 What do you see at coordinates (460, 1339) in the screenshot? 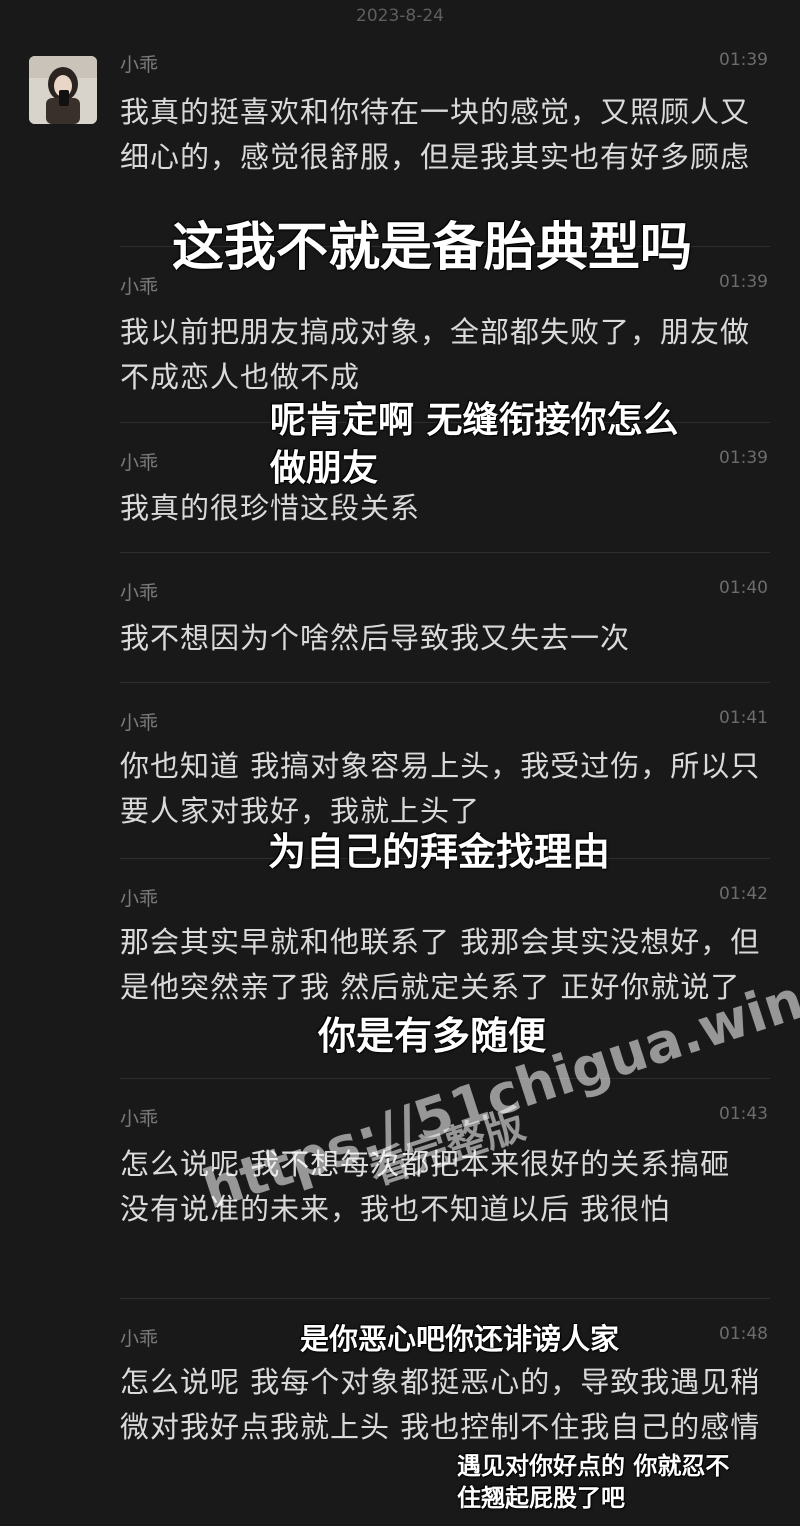
I see `overlay-caption: 是你恶心吧你还诽谤人家` at bounding box center [460, 1339].